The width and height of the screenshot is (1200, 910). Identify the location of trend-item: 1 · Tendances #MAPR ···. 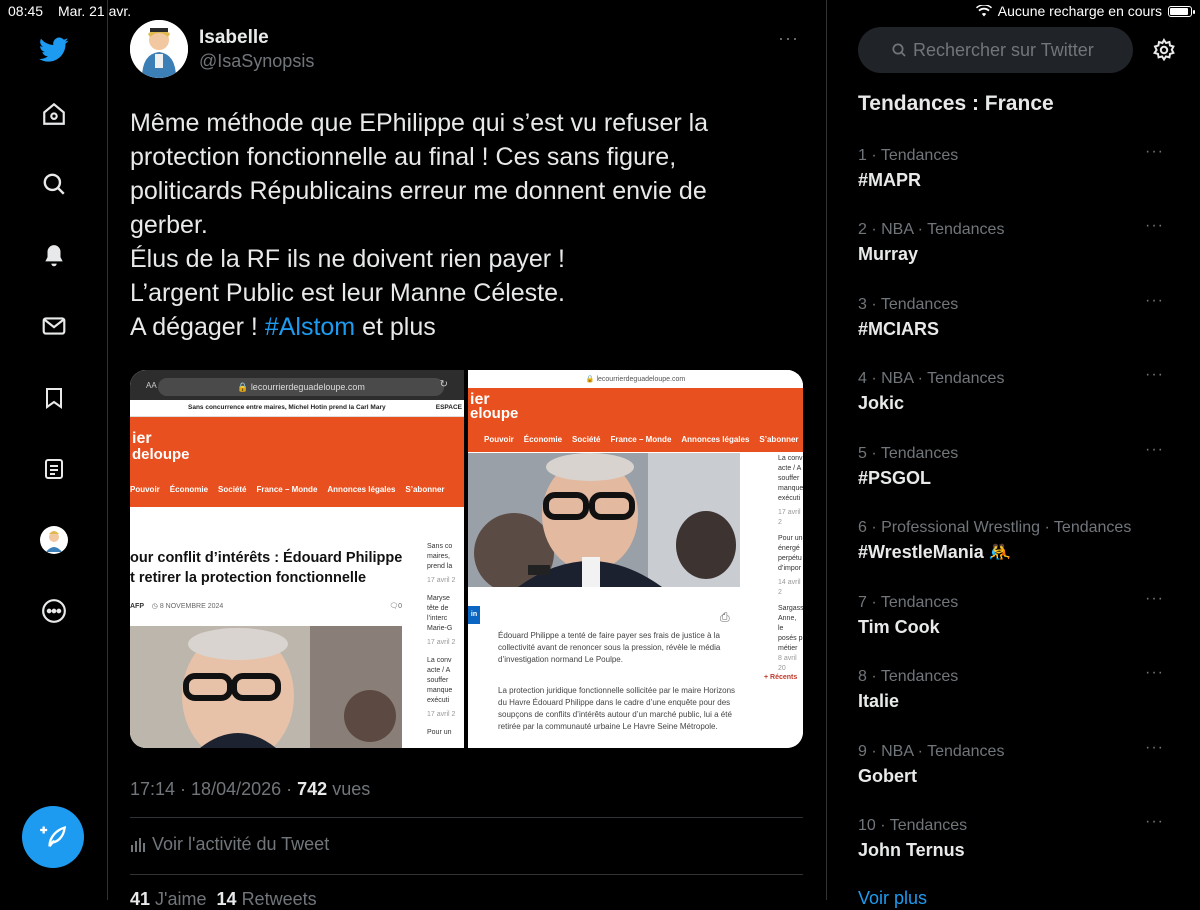
(1018, 175).